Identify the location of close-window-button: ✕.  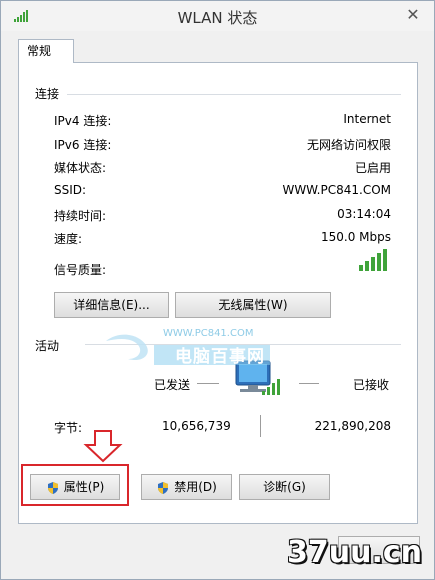
(413, 15).